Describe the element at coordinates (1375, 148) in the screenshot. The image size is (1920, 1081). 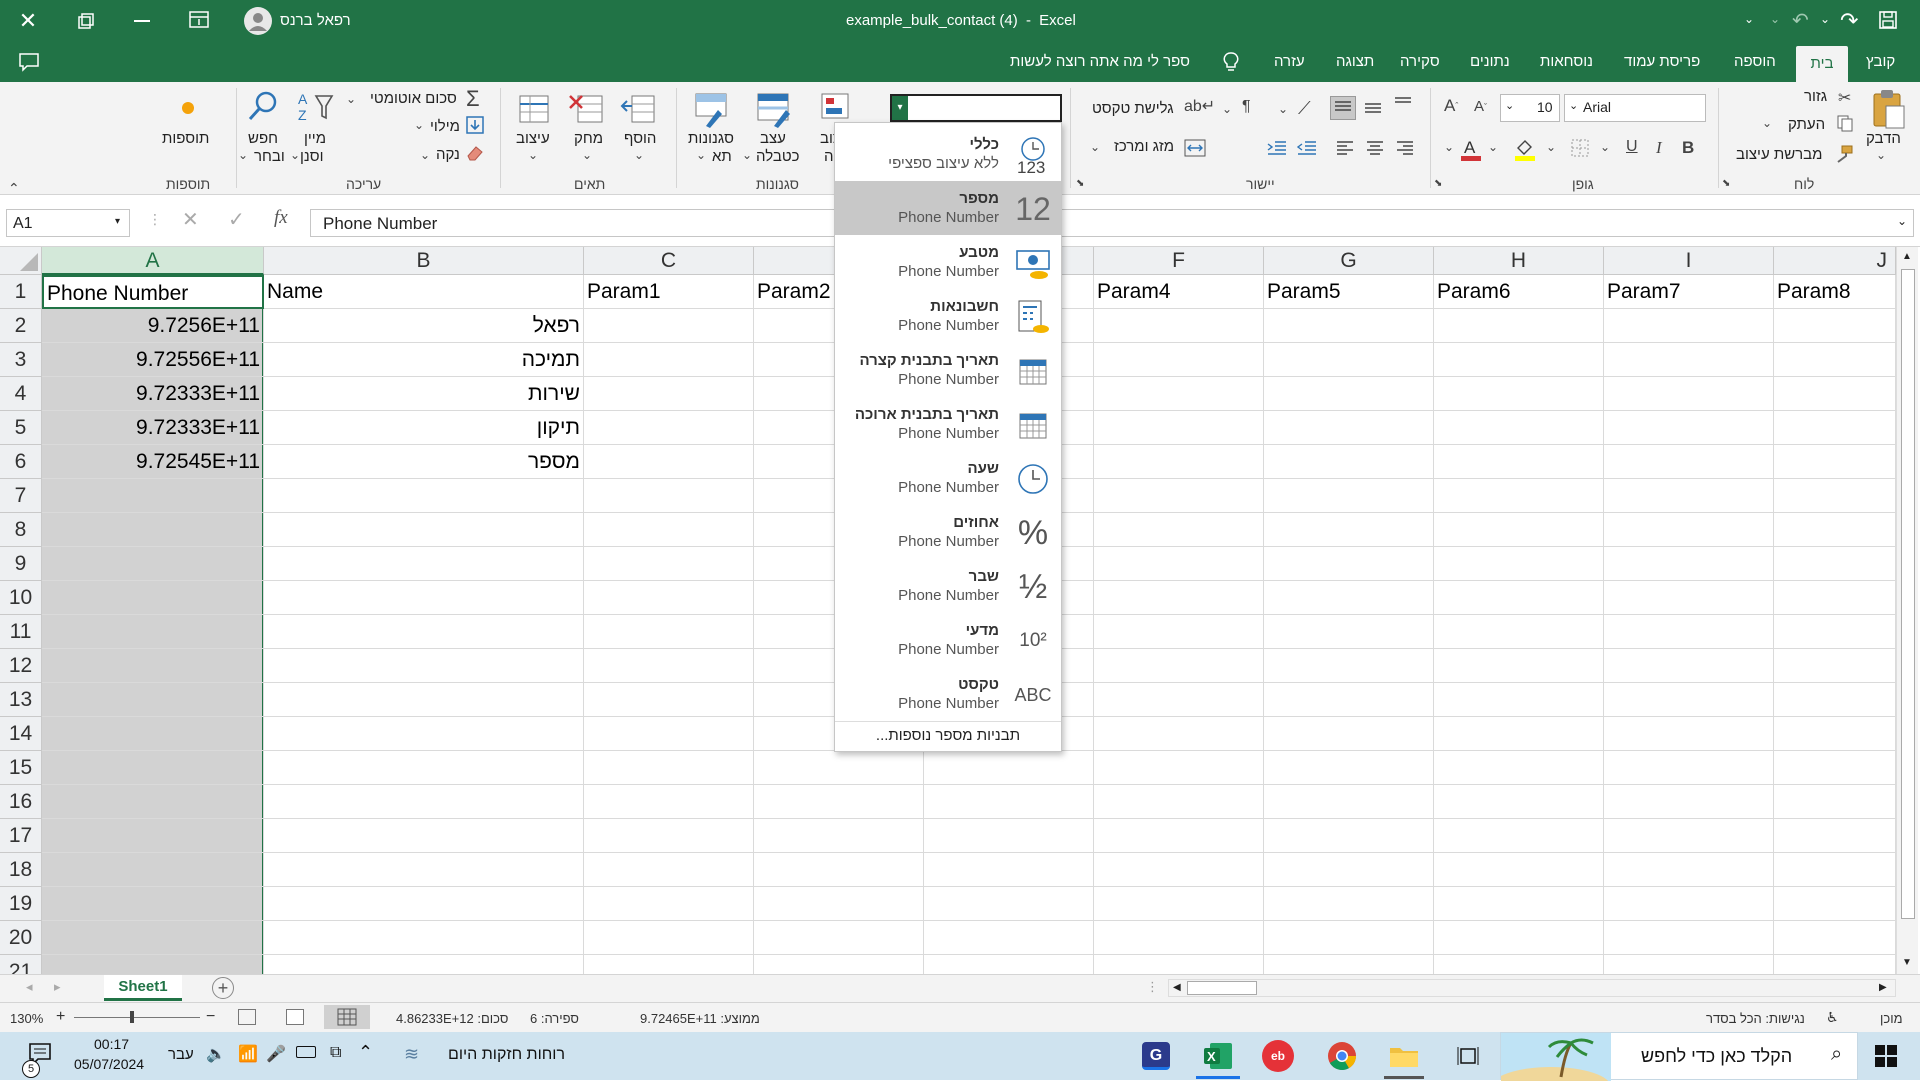
I see `align-center-icon` at that location.